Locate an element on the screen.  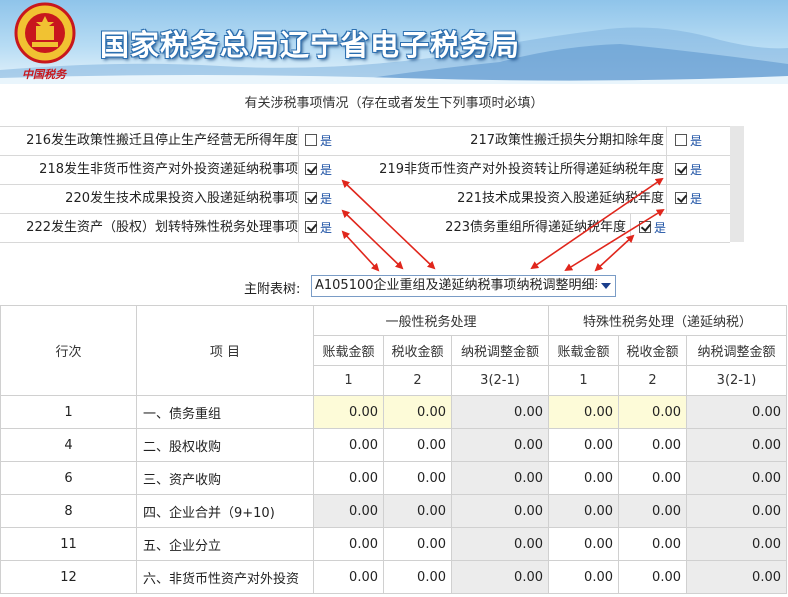
row-item-label: 三、资产收购 is located at coordinates (225, 478).